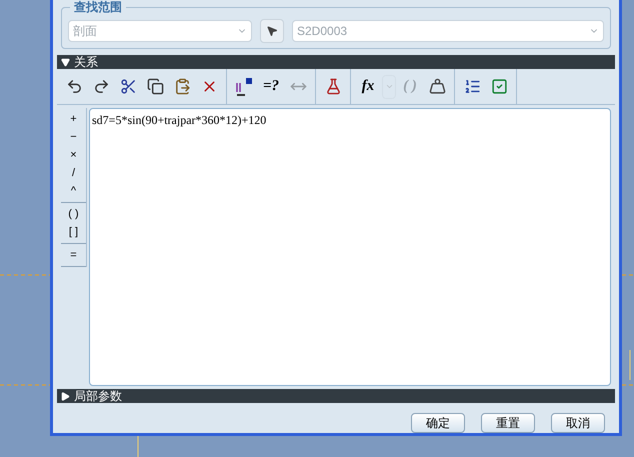 The height and width of the screenshot is (457, 634). I want to click on redo-icon, so click(101, 86).